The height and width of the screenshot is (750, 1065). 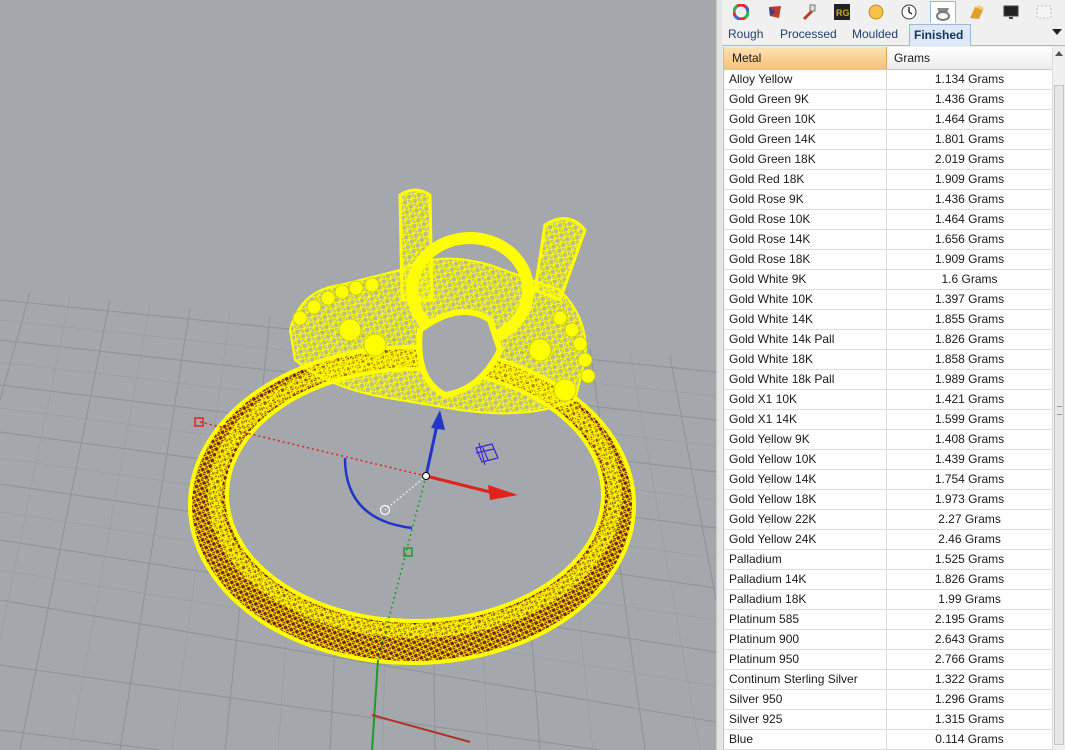 What do you see at coordinates (875, 35) in the screenshot?
I see `tab-moulded: Moulded` at bounding box center [875, 35].